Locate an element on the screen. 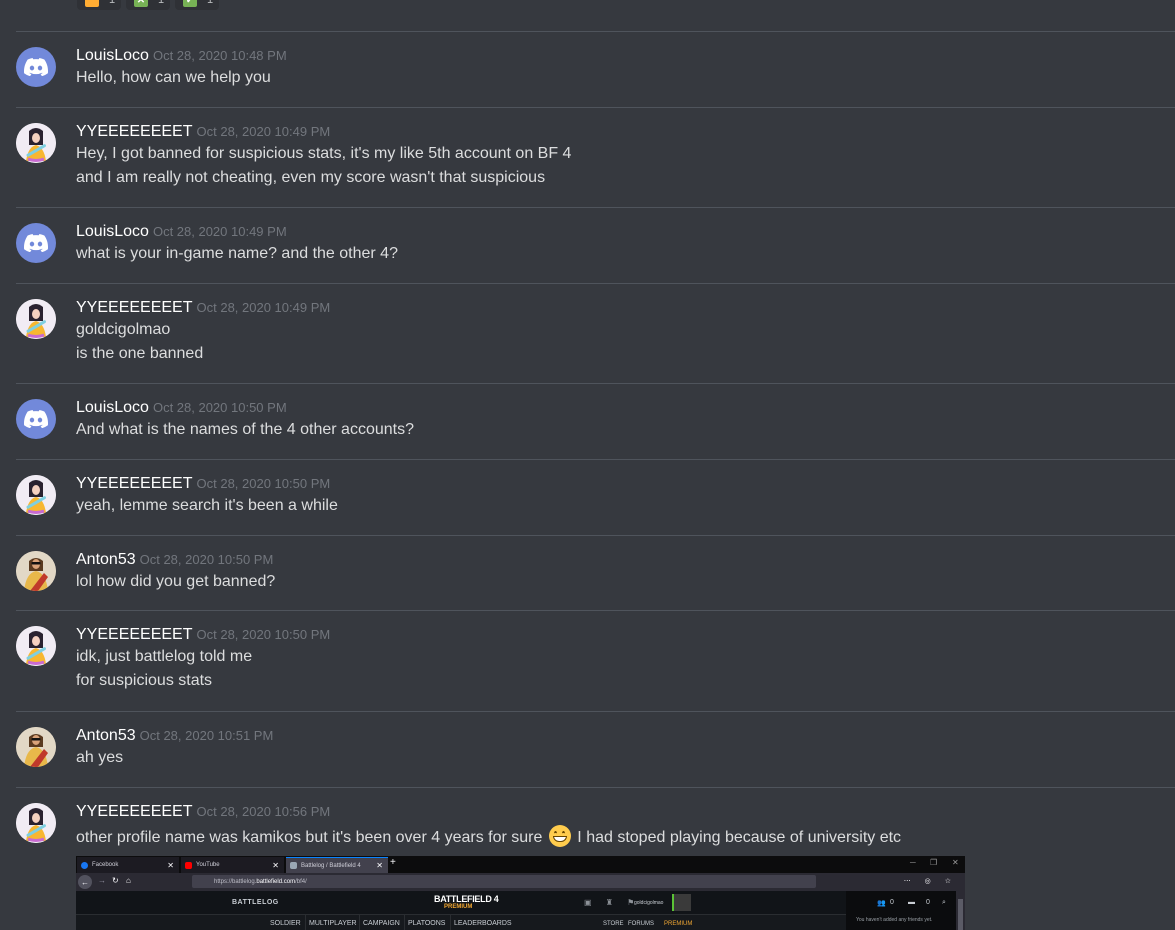  browser-tab-facebook: Facebook ✕ is located at coordinates (128, 865).